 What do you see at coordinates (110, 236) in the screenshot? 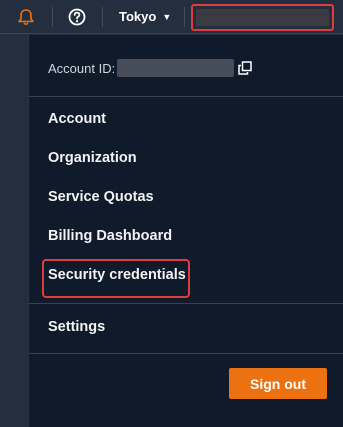
I see `menu-item-billing-dashboard: Billing Dashboard` at bounding box center [110, 236].